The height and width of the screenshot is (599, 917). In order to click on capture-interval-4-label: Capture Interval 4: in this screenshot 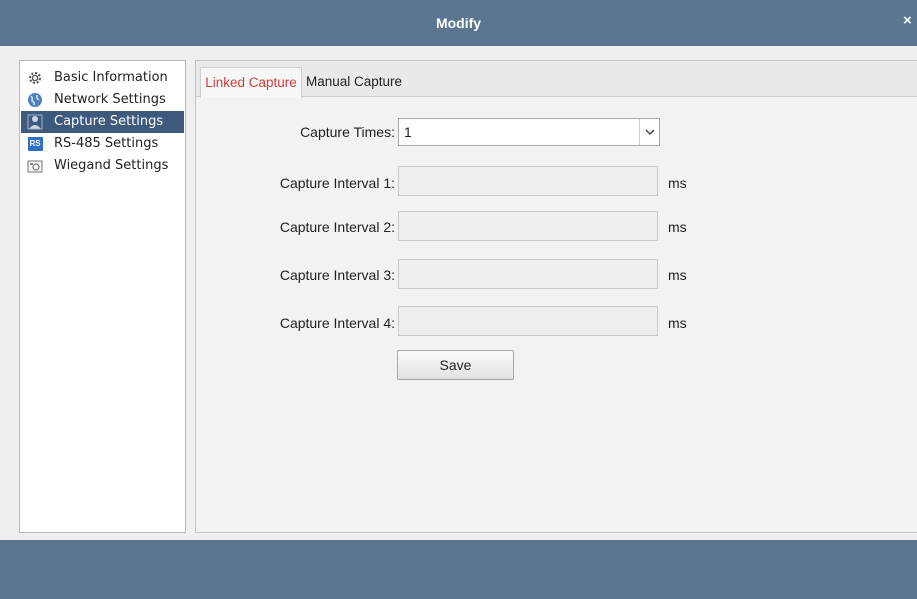, I will do `click(337, 323)`.